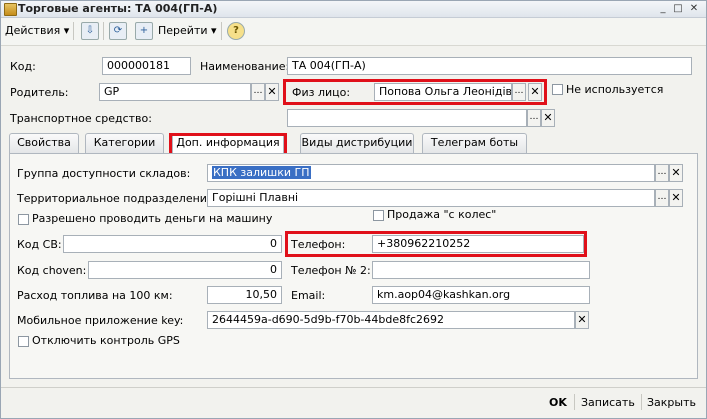  Describe the element at coordinates (236, 31) in the screenshot. I see `help-icon: ?` at that location.